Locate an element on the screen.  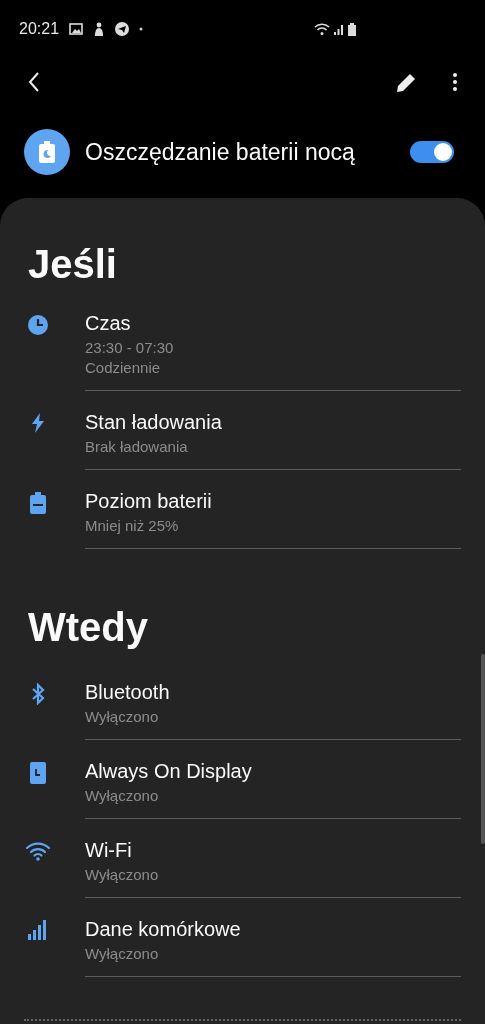
send-icon is located at coordinates (122, 29).